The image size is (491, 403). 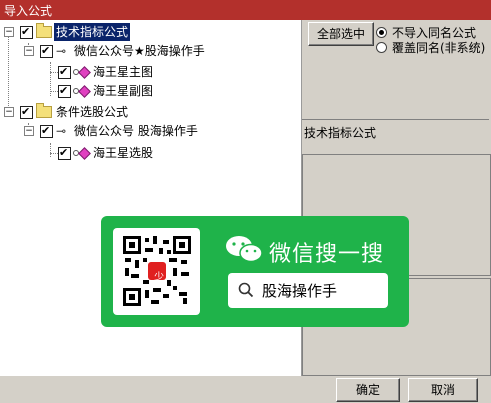 I want to click on promo-title: 微信搜一搜, so click(x=327, y=254).